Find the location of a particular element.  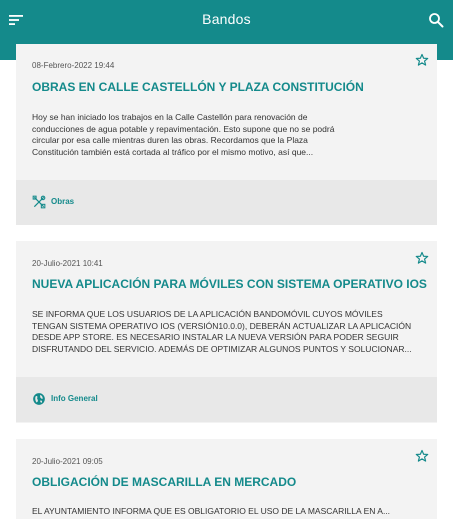

card-footer: Info General is located at coordinates (226, 399).